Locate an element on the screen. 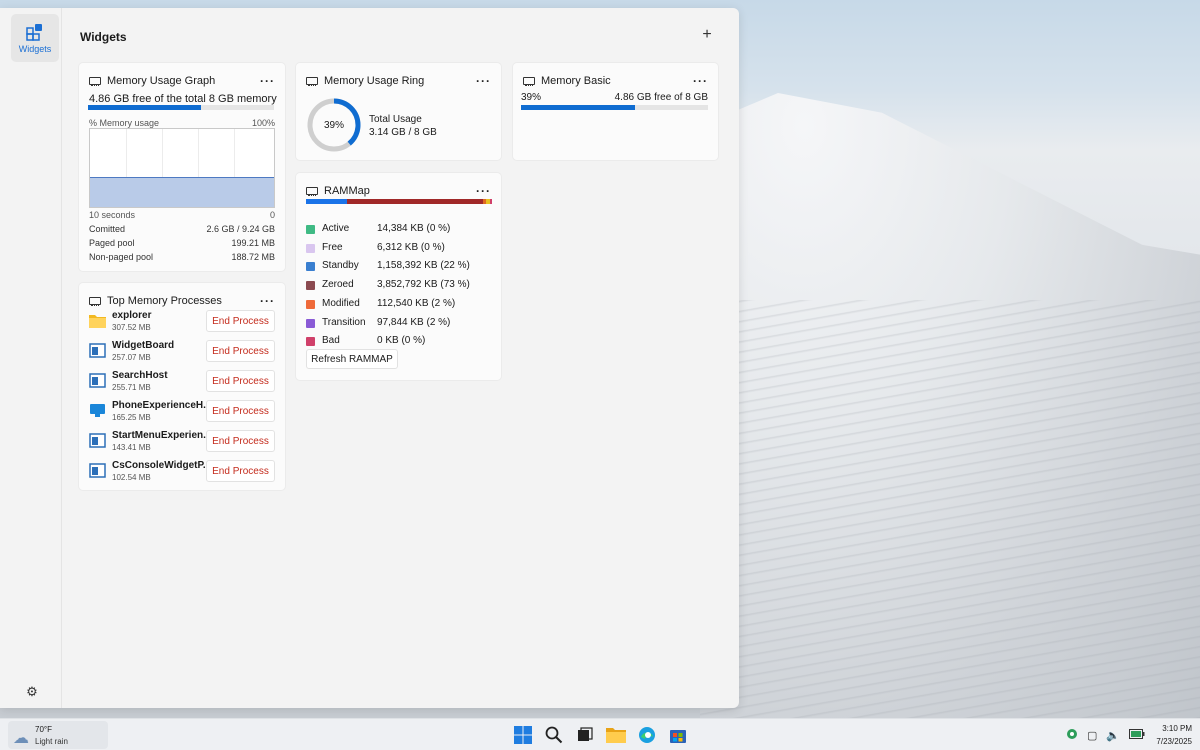  rammap-category: Zeroed is located at coordinates (338, 285).